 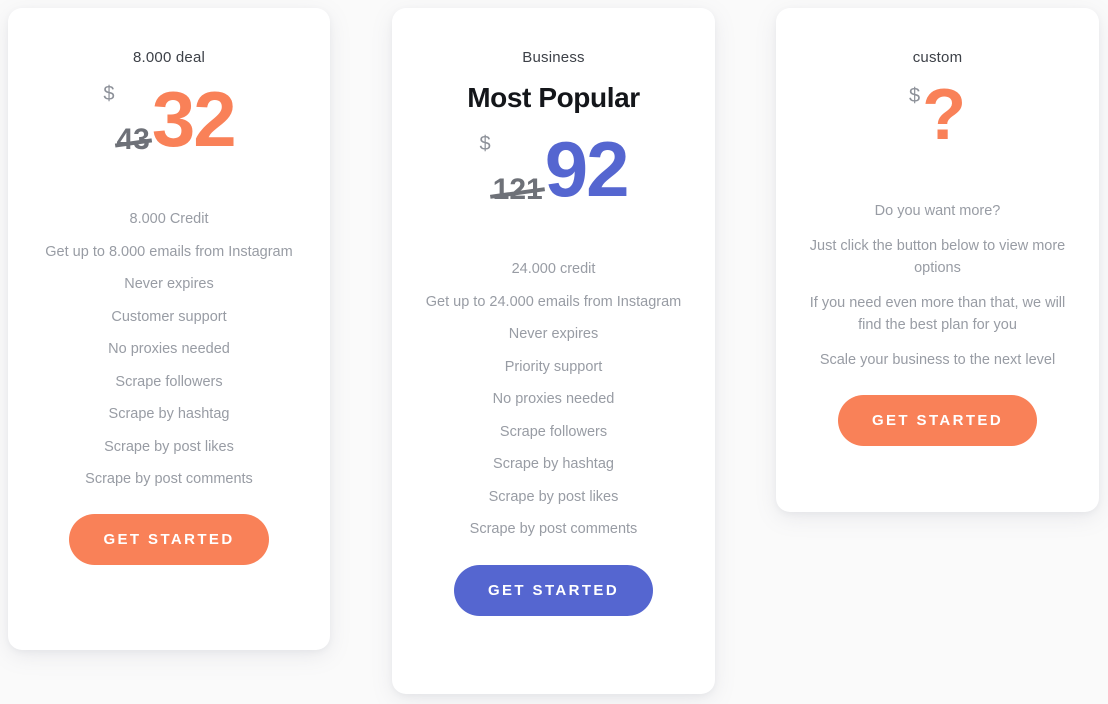 I want to click on feature-item: 24.000 credit, so click(x=553, y=269).